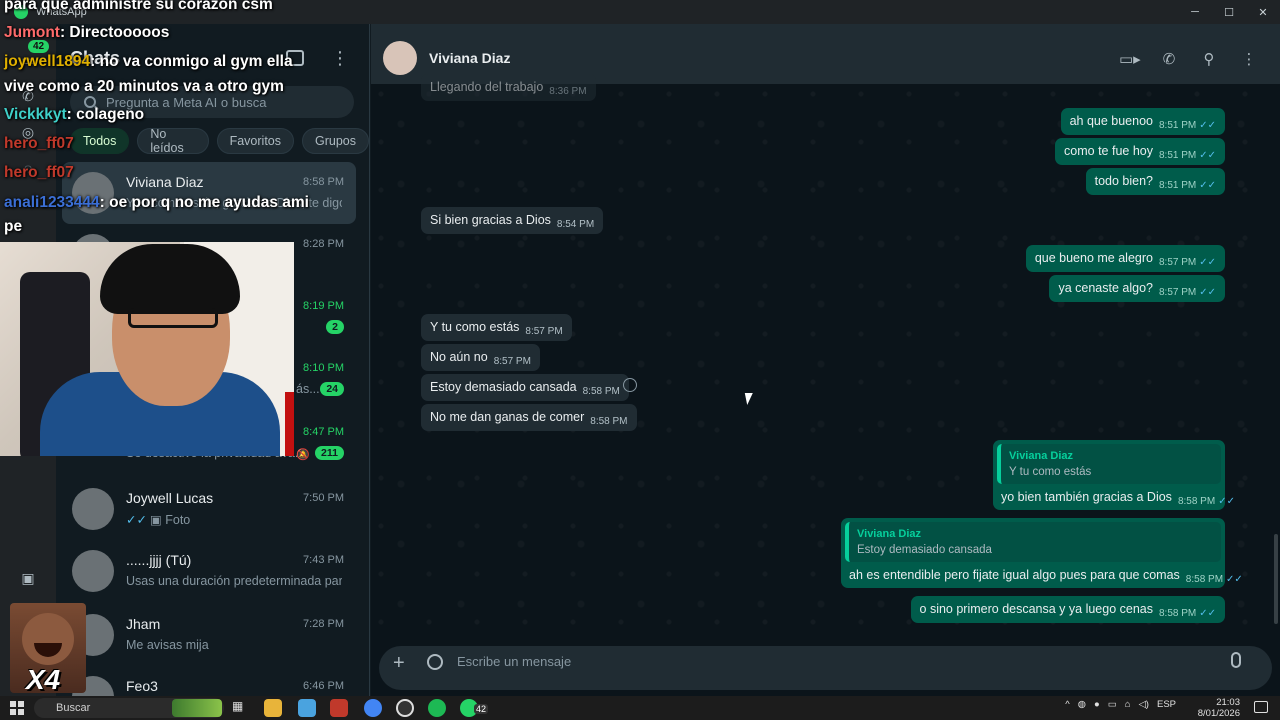  What do you see at coordinates (340, 58) in the screenshot?
I see `chat-list-menu-icon: ⋮` at bounding box center [340, 58].